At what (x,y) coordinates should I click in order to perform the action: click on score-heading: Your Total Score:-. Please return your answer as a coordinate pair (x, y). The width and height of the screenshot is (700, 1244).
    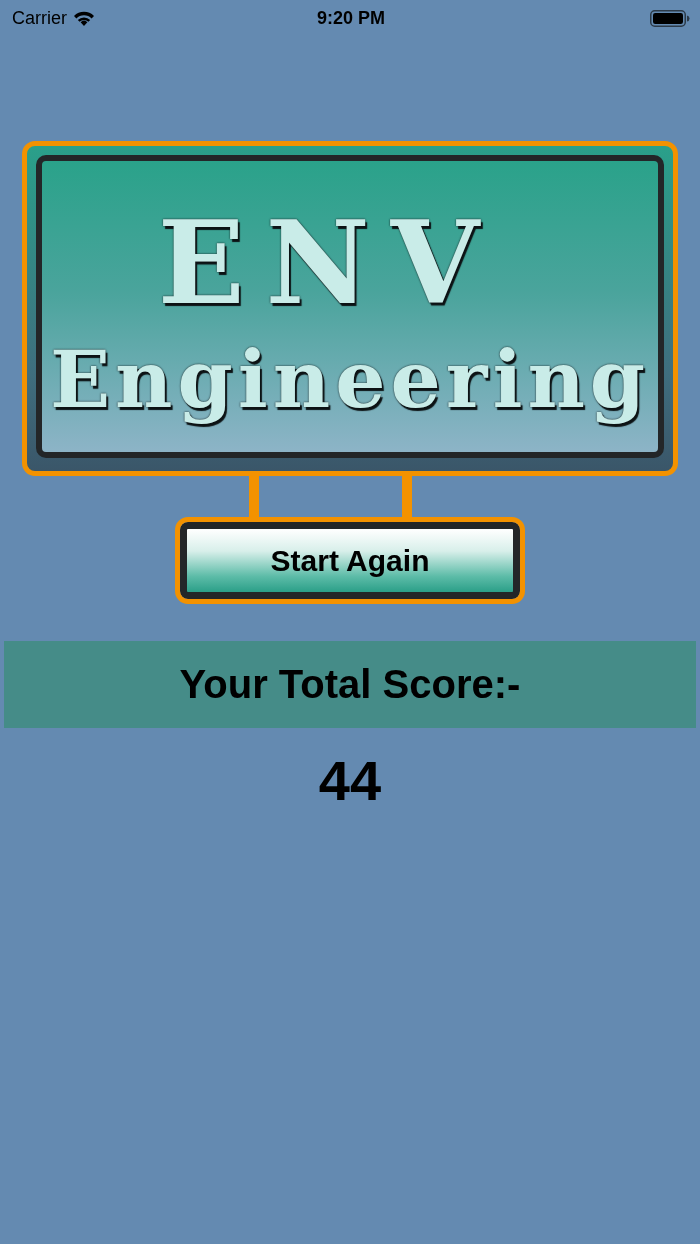
    Looking at the image, I should click on (350, 684).